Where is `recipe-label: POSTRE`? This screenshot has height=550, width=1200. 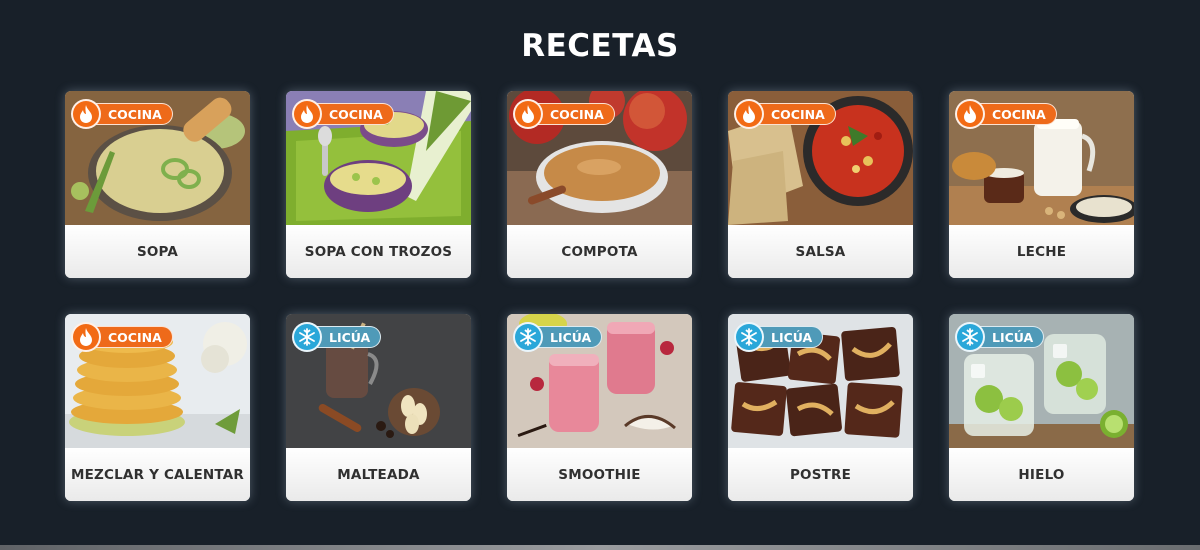 recipe-label: POSTRE is located at coordinates (820, 474).